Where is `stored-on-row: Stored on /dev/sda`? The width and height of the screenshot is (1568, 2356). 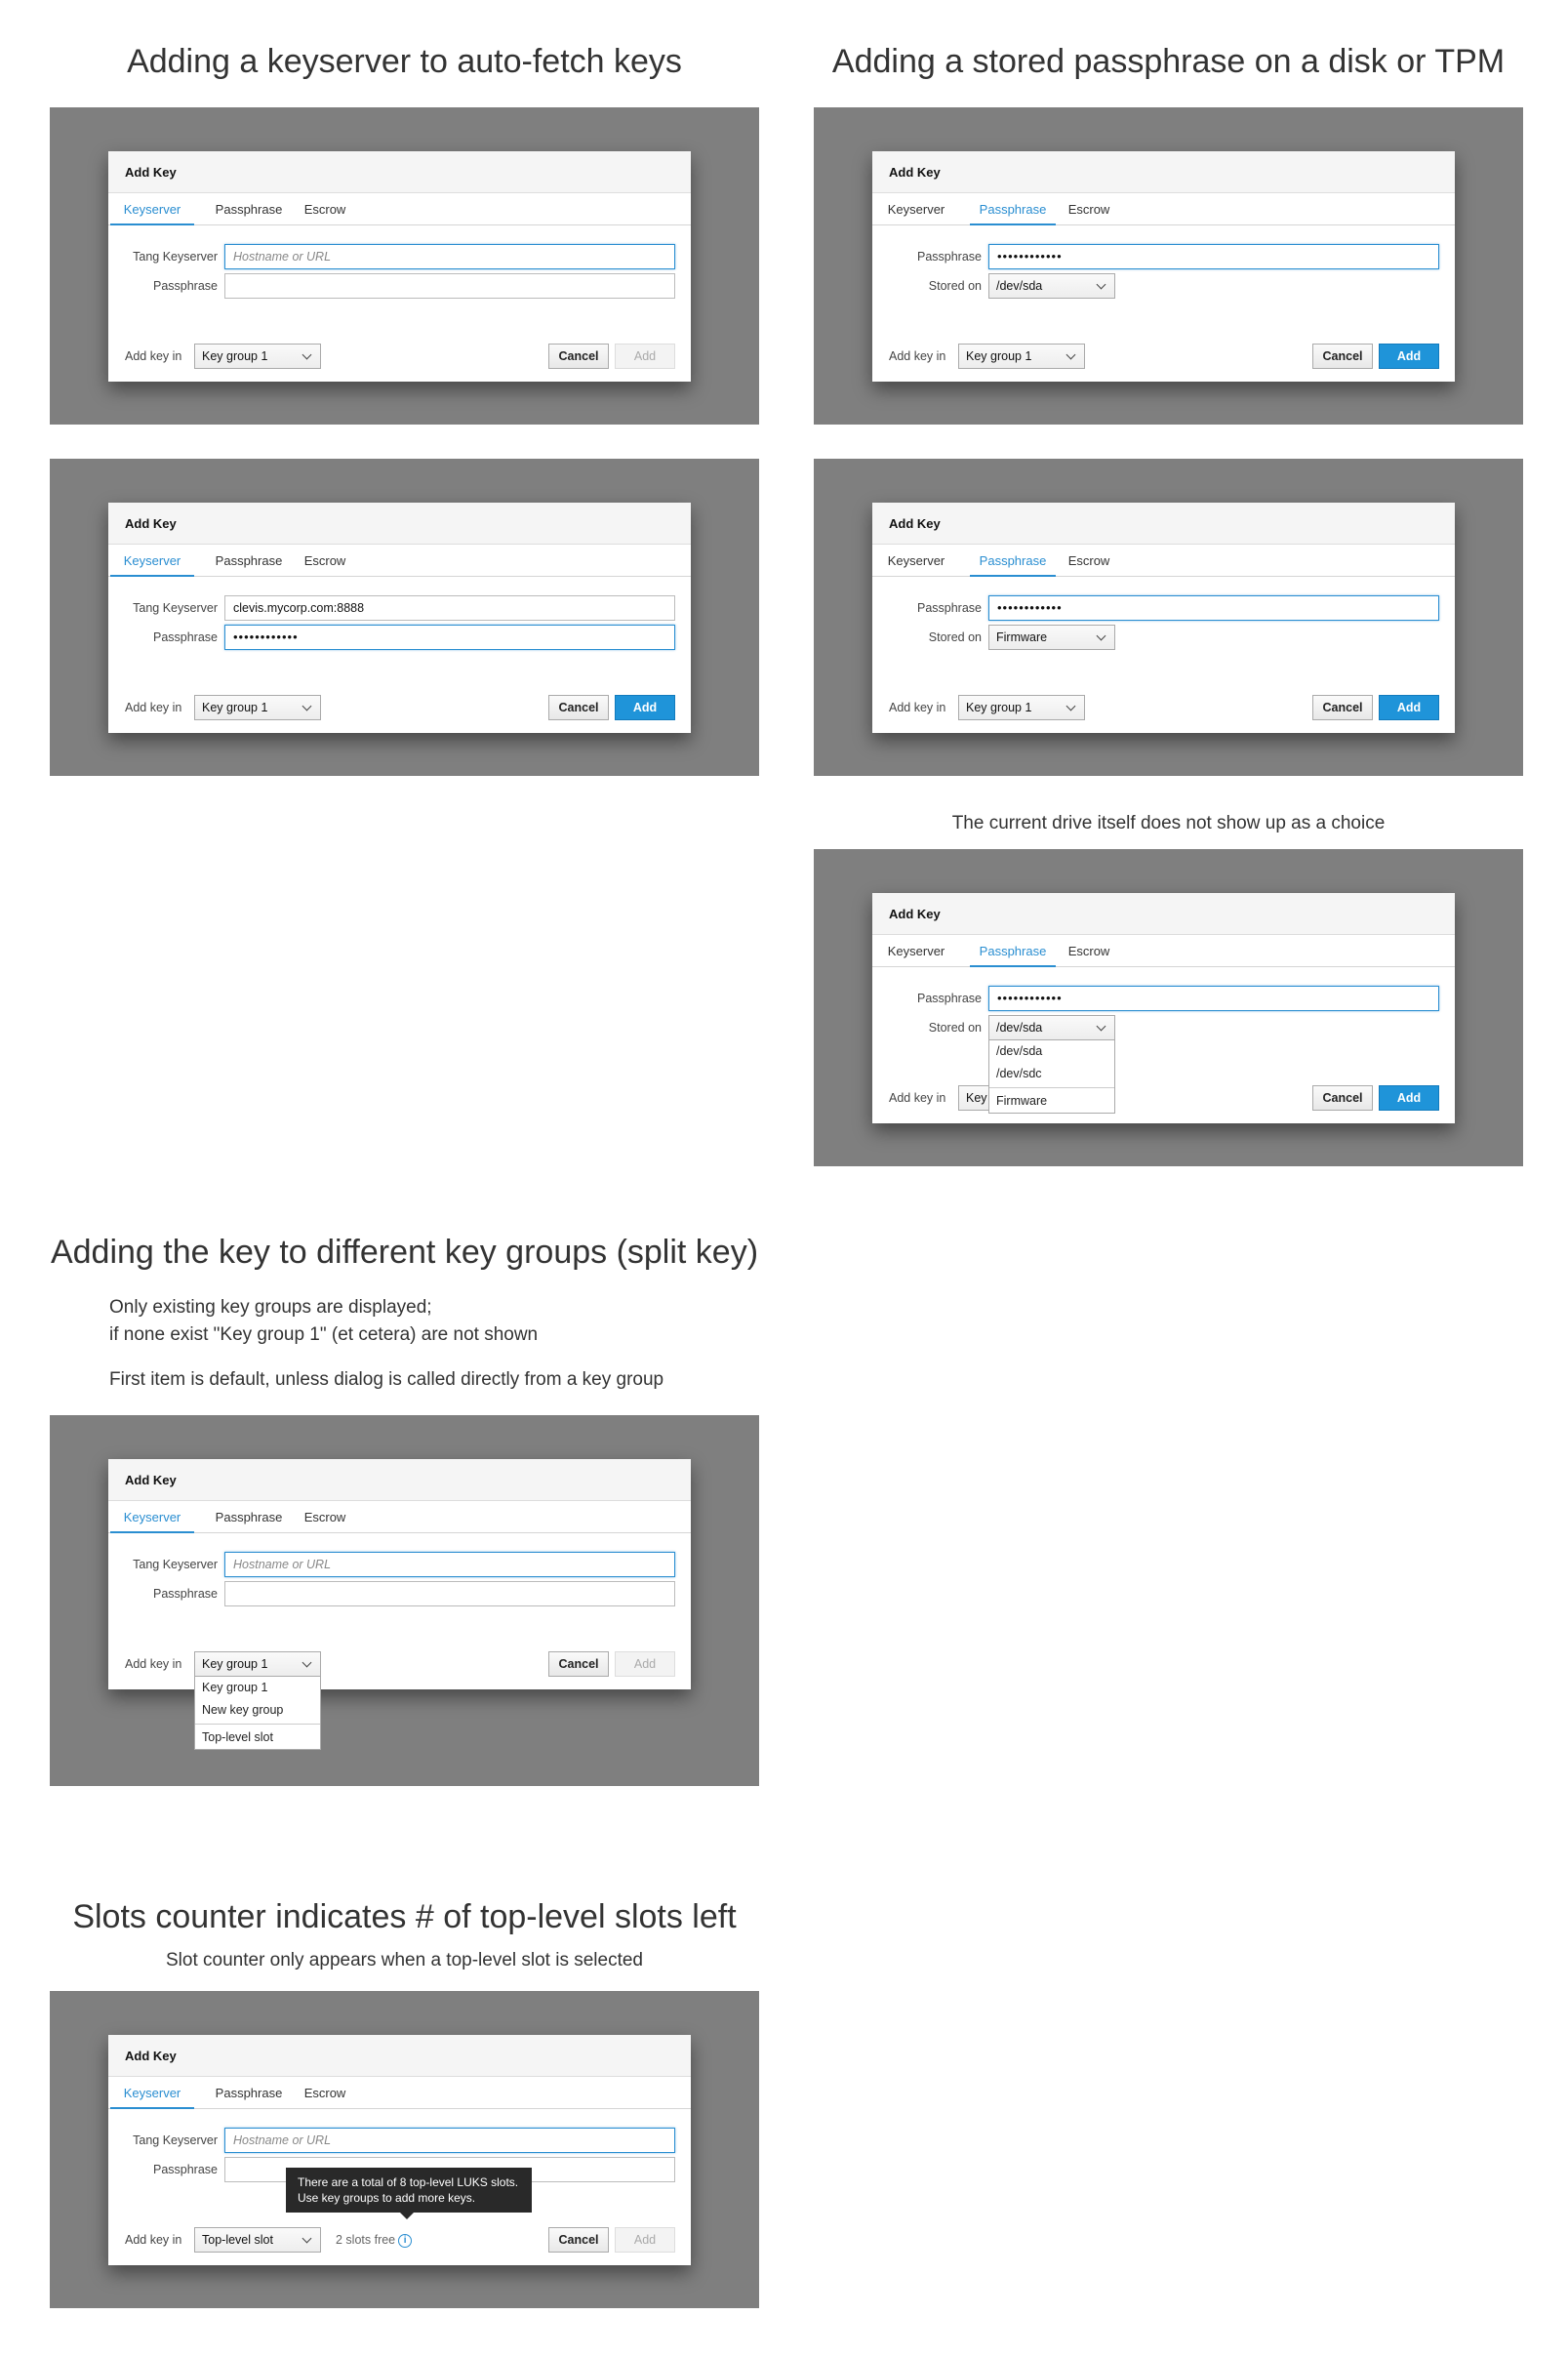
stored-on-row: Stored on /dev/sda is located at coordinates (1163, 1027).